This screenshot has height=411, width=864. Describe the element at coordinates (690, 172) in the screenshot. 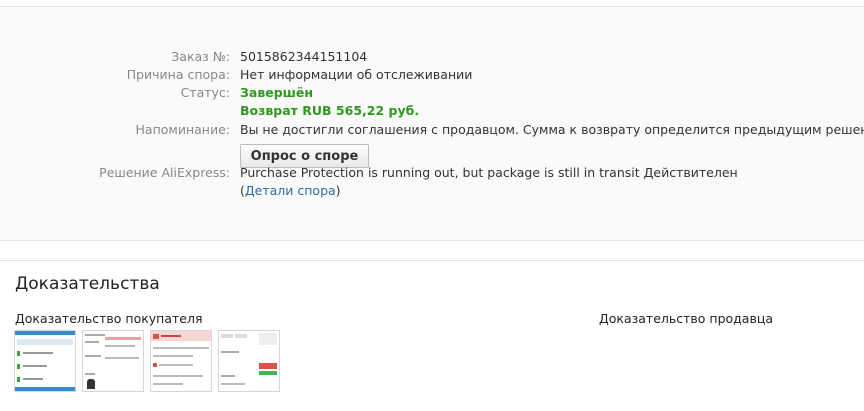

I see `decision-valid-text: Действителен` at that location.